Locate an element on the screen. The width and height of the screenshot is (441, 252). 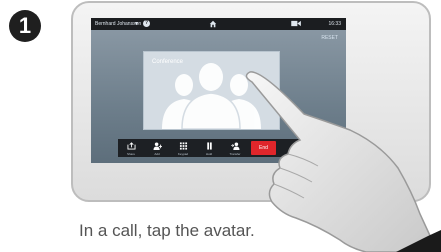
reset-layout-link: RESET is located at coordinates (329, 38).